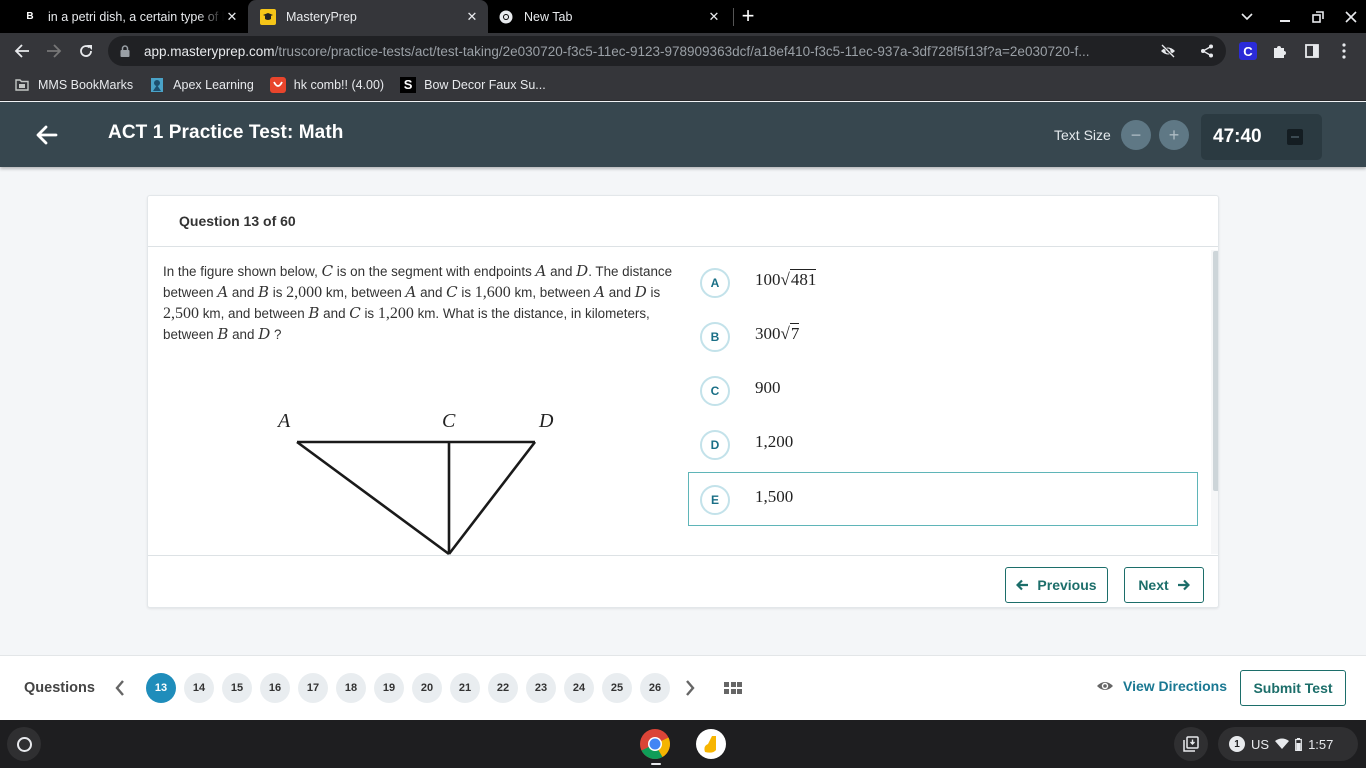  Describe the element at coordinates (1174, 135) in the screenshot. I see `increase-text-size-button: +` at that location.